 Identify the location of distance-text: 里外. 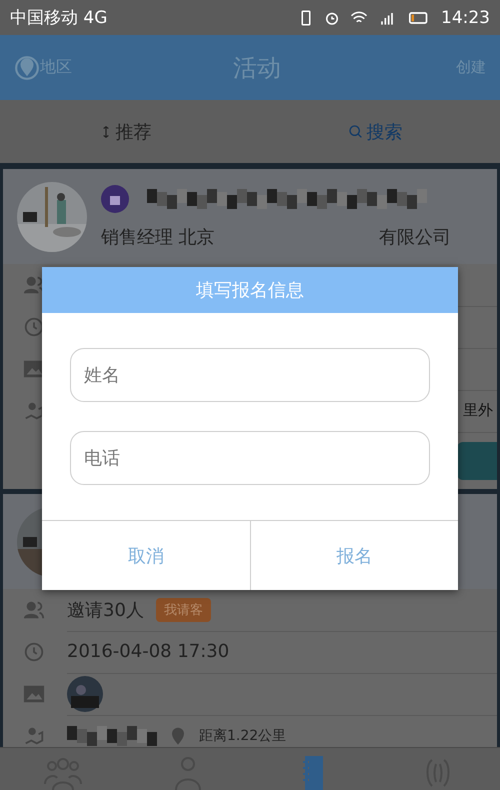
(478, 410).